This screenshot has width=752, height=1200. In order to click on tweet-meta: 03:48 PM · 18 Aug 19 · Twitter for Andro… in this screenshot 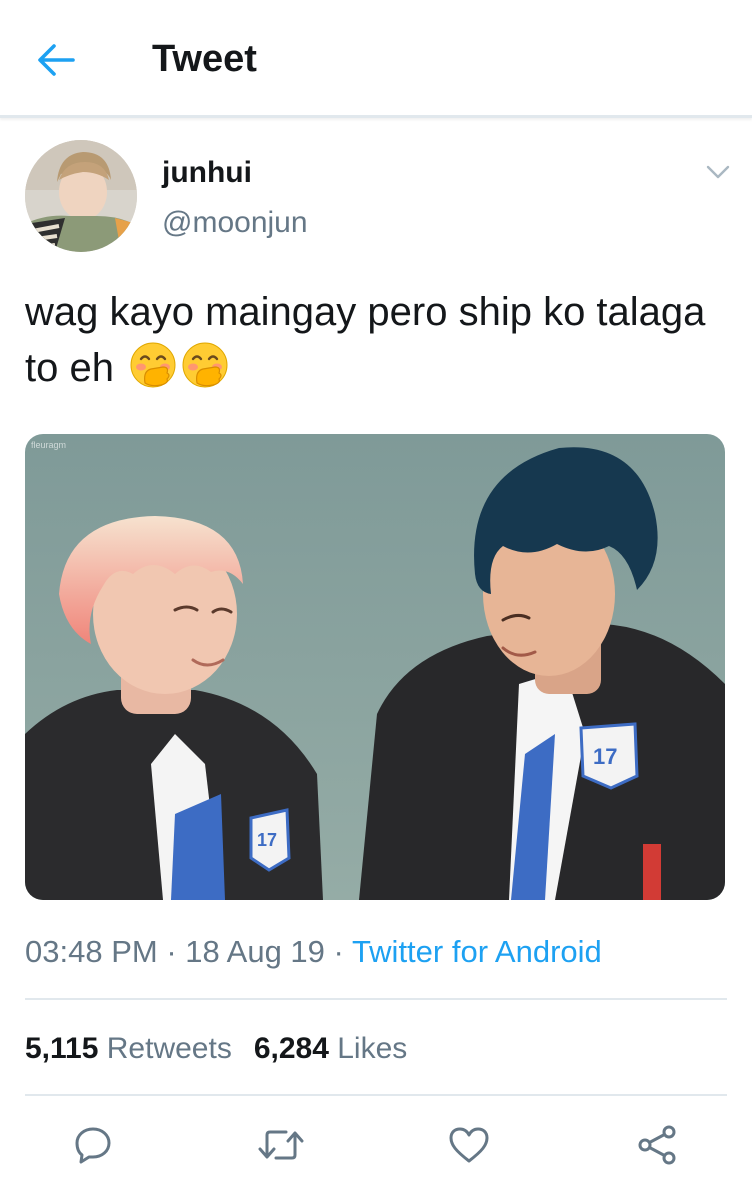, I will do `click(313, 952)`.